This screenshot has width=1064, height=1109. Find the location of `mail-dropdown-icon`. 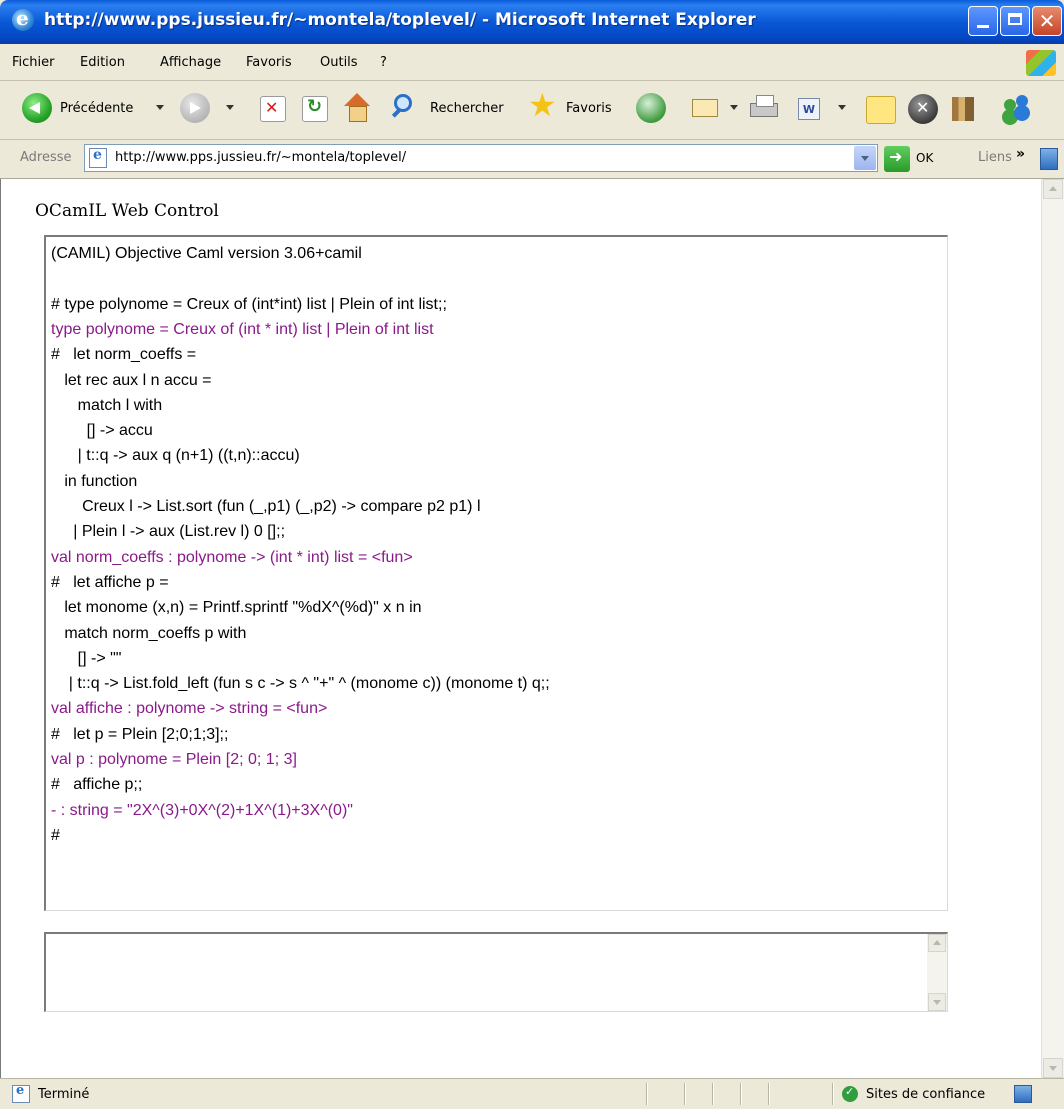

mail-dropdown-icon is located at coordinates (734, 107).